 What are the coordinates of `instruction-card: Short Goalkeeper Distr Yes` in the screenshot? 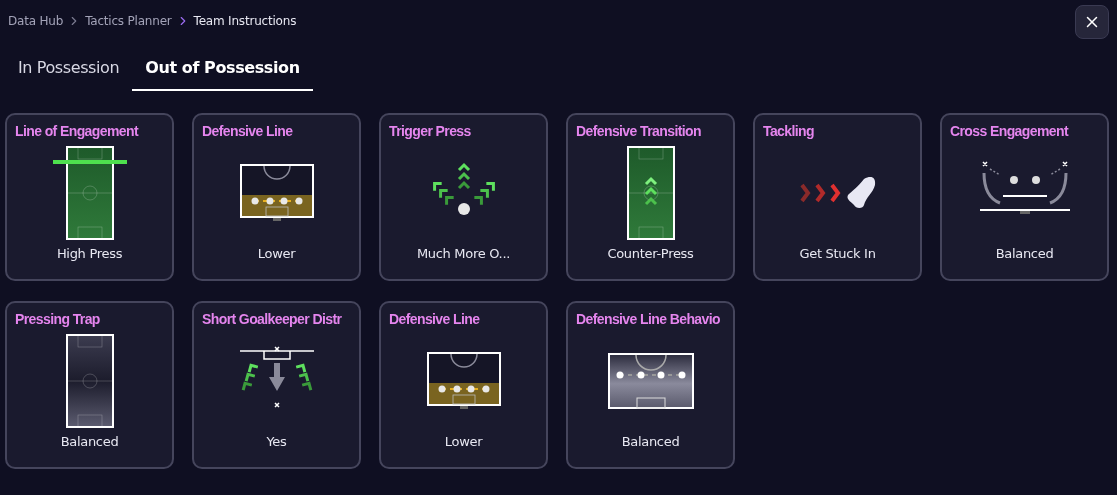 It's located at (276, 385).